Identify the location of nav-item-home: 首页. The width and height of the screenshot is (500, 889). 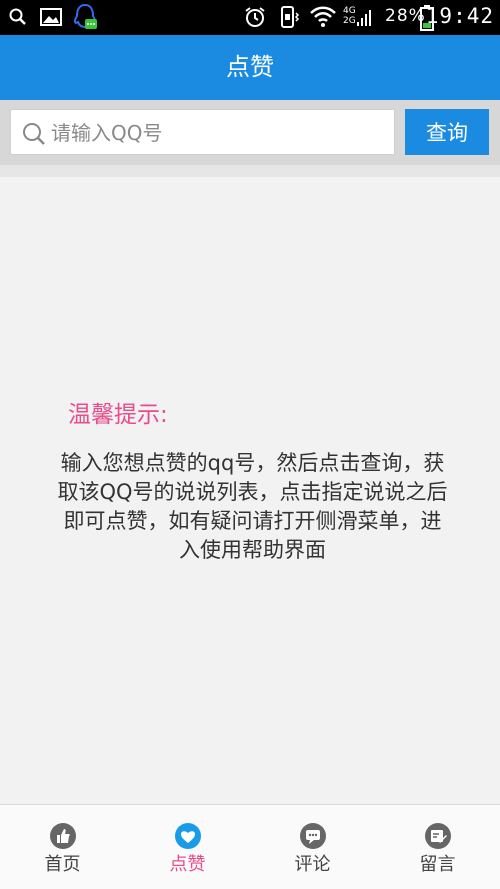
(62, 847).